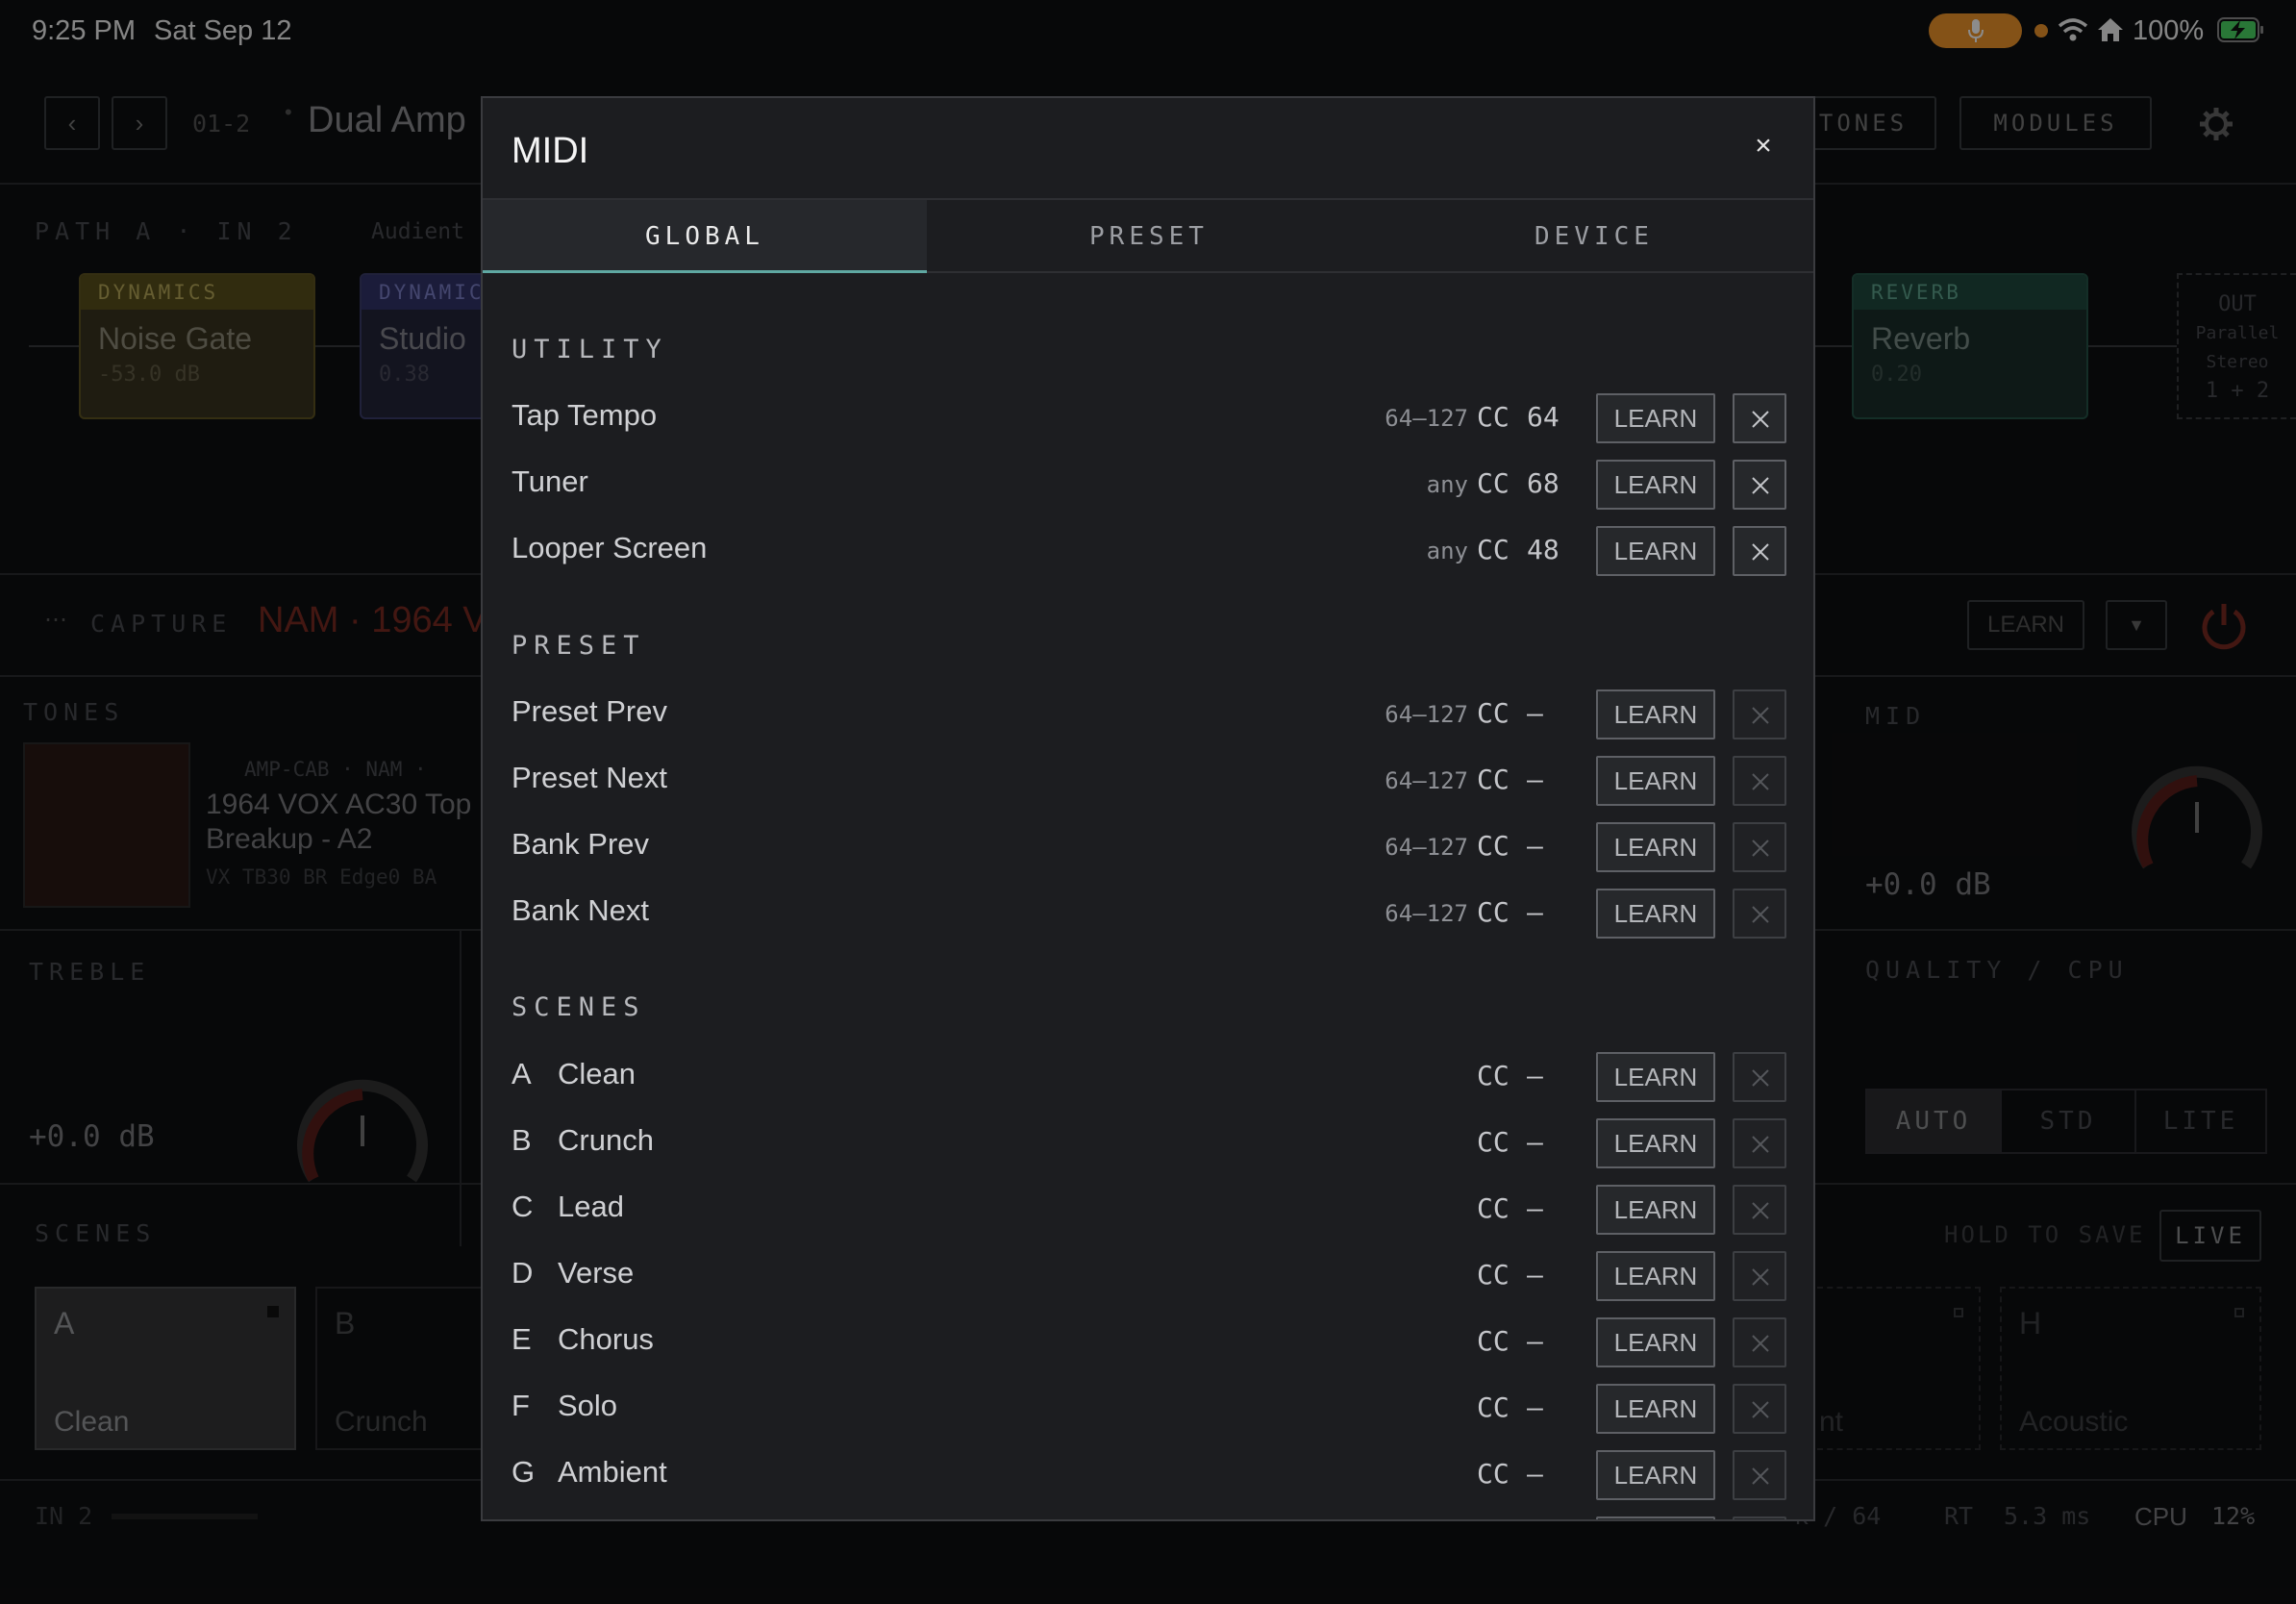 Image resolution: width=2296 pixels, height=1604 pixels. I want to click on scene-letter: C, so click(523, 1206).